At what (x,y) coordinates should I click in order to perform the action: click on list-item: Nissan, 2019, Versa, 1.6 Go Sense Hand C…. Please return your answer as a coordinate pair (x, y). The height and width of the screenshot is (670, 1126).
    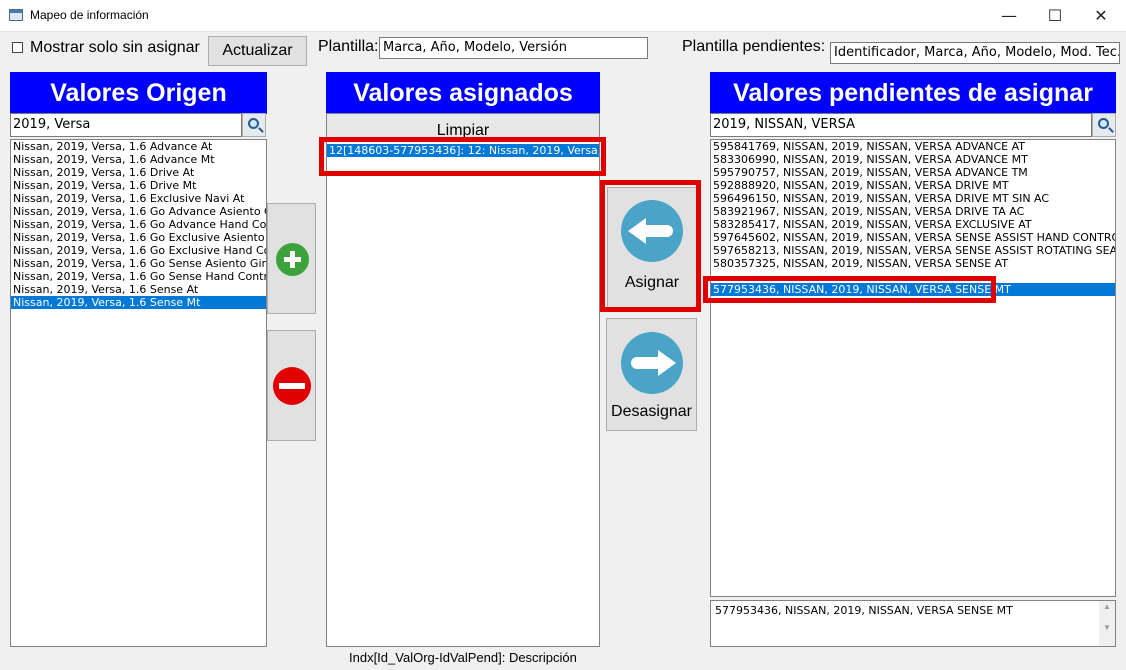
    Looking at the image, I should click on (138, 276).